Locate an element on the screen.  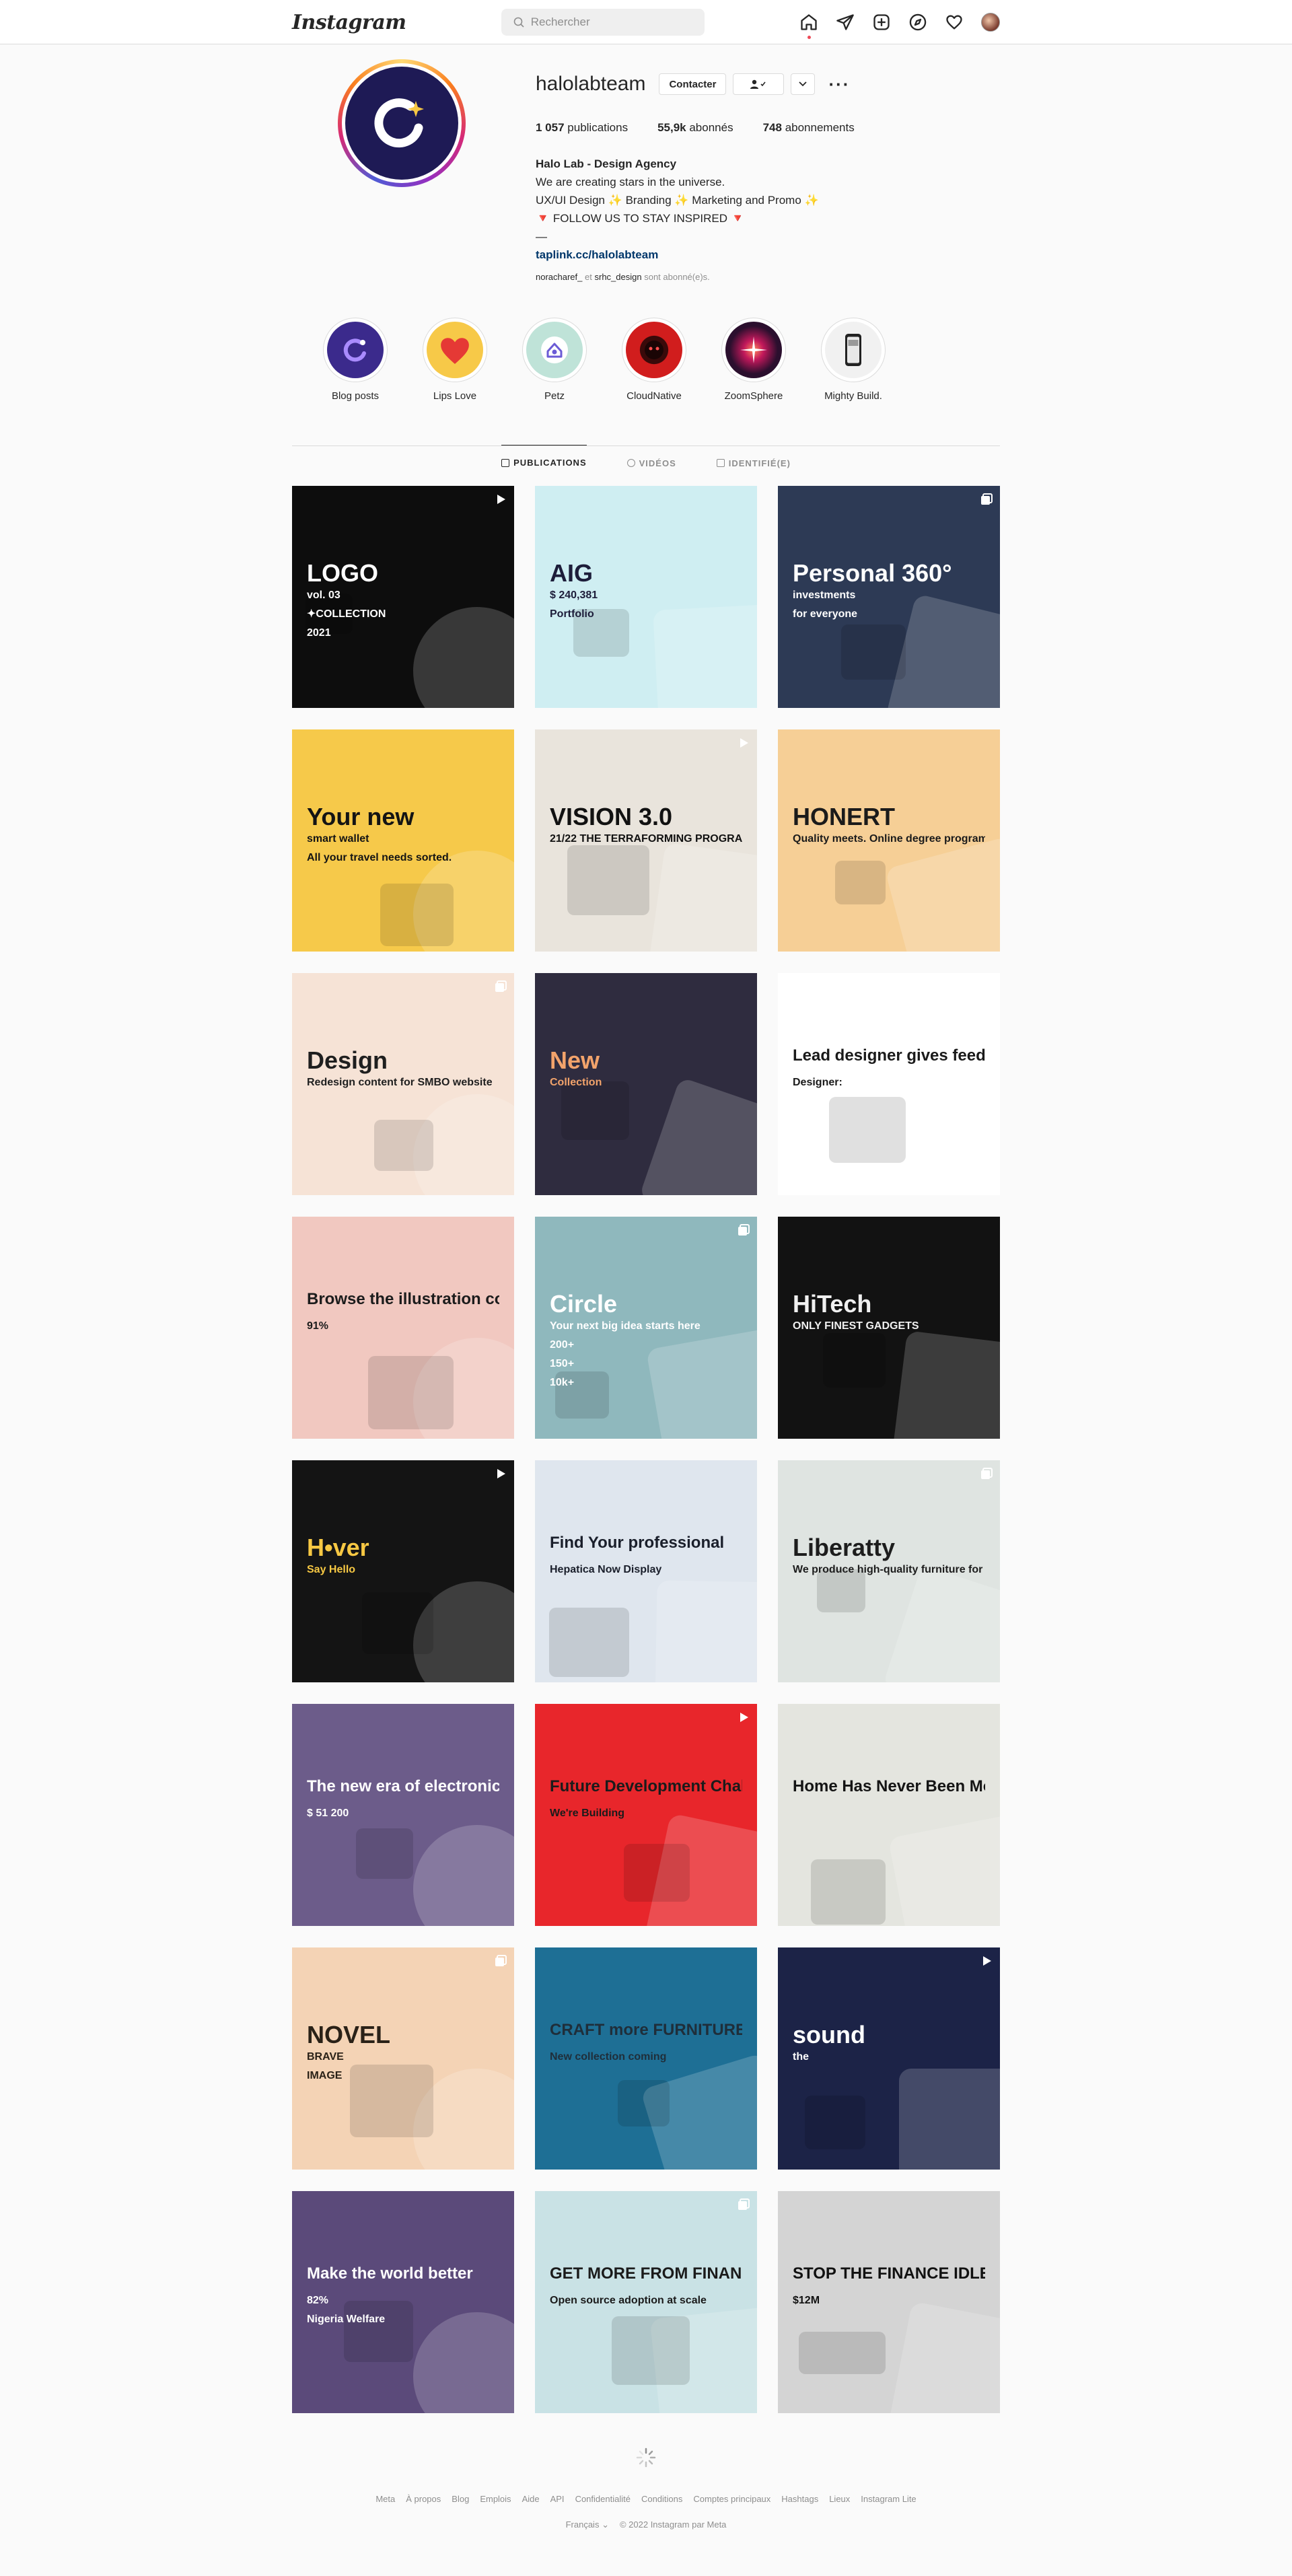
post-thumbnail: Home Has Never Been More Important is located at coordinates (889, 1815).